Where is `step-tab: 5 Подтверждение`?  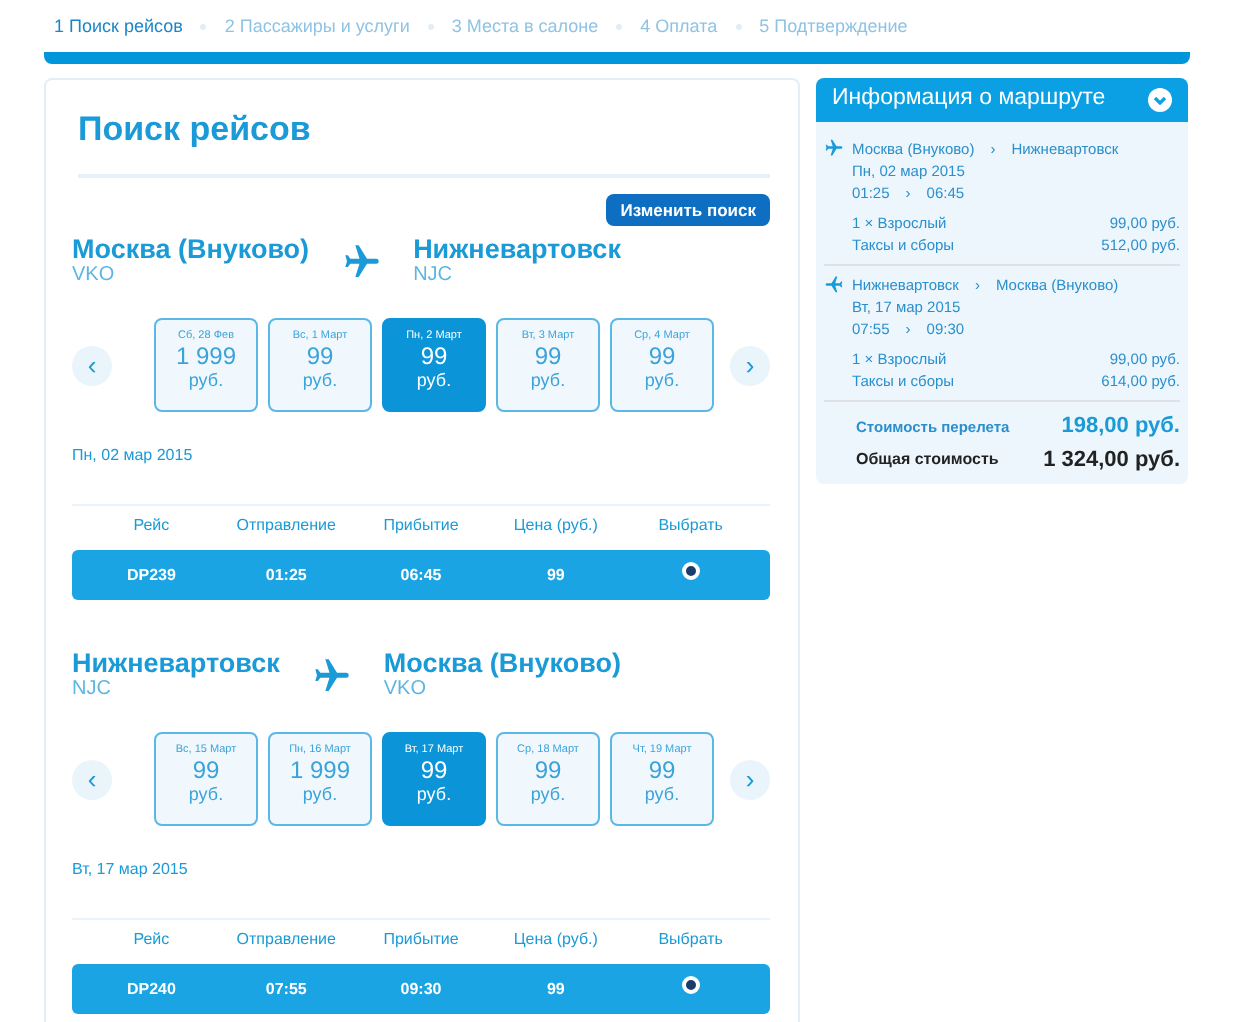
step-tab: 5 Подтверждение is located at coordinates (833, 27).